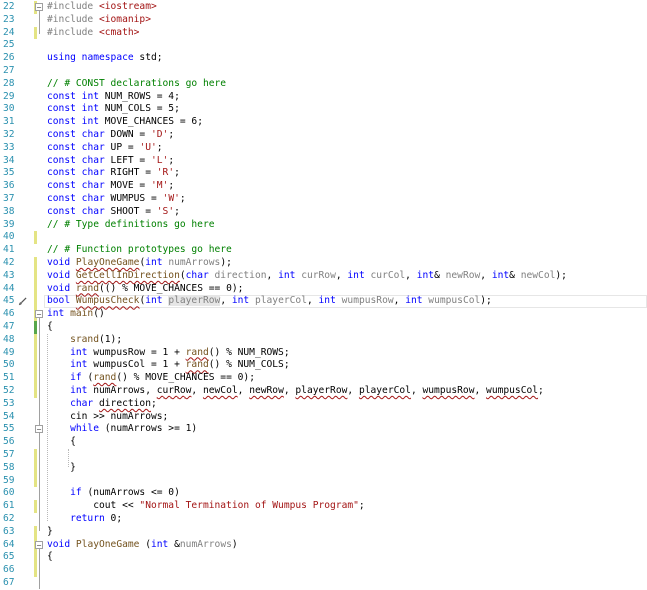 The image size is (647, 590). Describe the element at coordinates (323, 455) in the screenshot. I see `code-line: 57` at that location.